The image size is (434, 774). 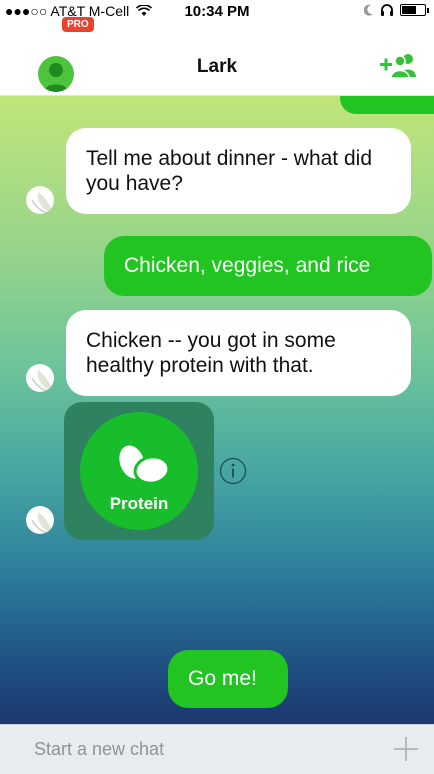 I want to click on info-icon, so click(x=233, y=471).